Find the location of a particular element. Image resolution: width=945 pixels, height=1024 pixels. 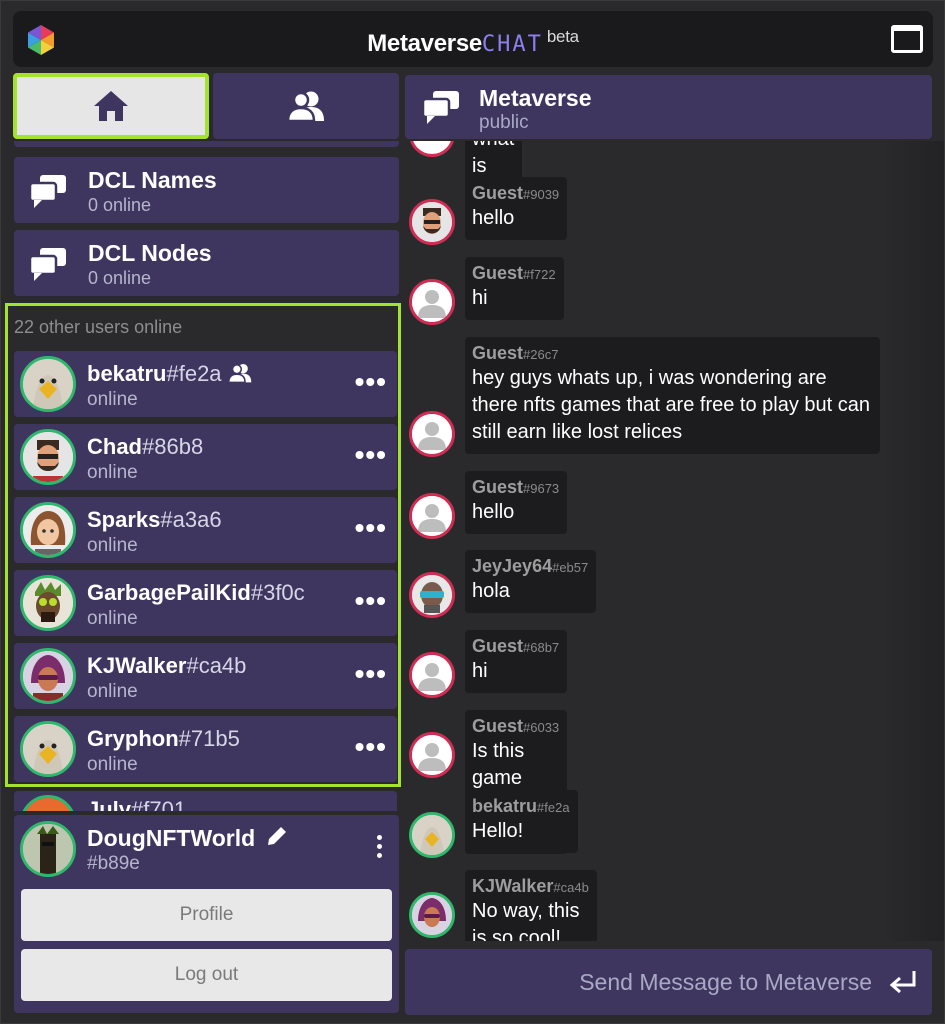

user-name: Gryphon is located at coordinates (133, 738).